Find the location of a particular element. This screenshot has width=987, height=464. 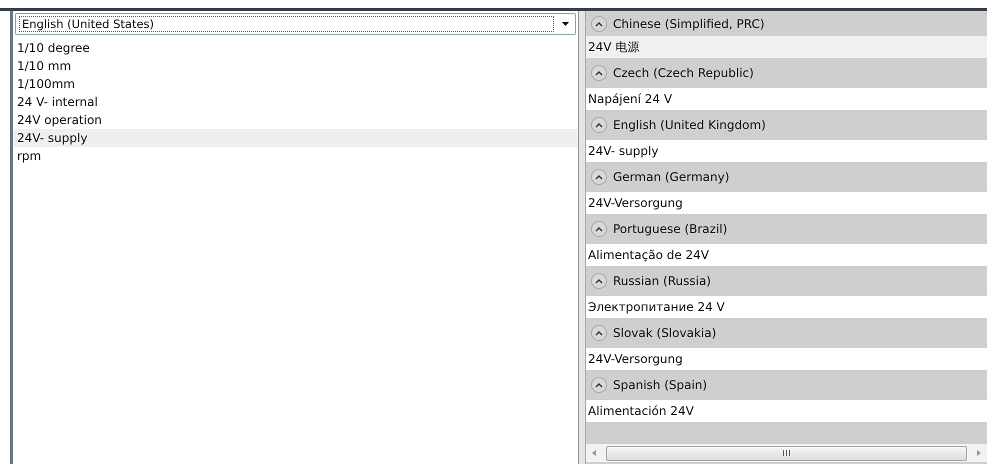

group-header: Russian (Russia) is located at coordinates (786, 281).